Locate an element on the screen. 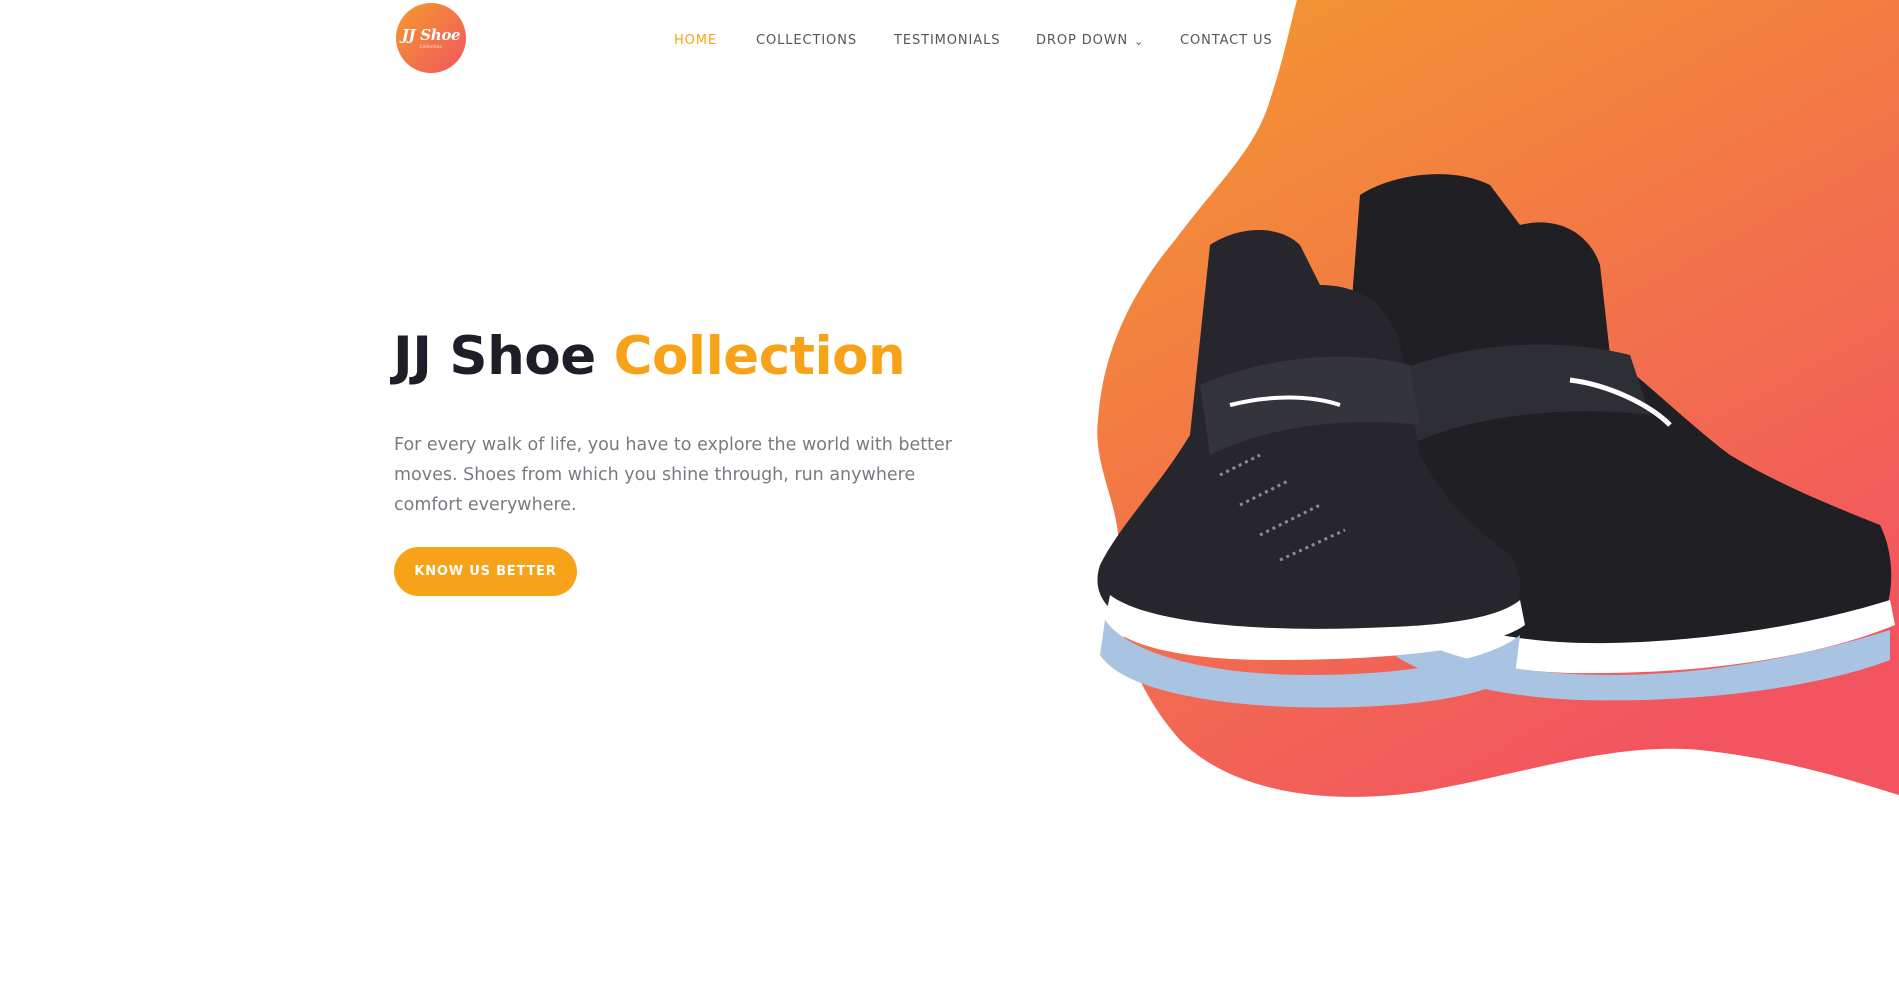 The image size is (1899, 1008). hero-title-accent: Collection is located at coordinates (759, 356).